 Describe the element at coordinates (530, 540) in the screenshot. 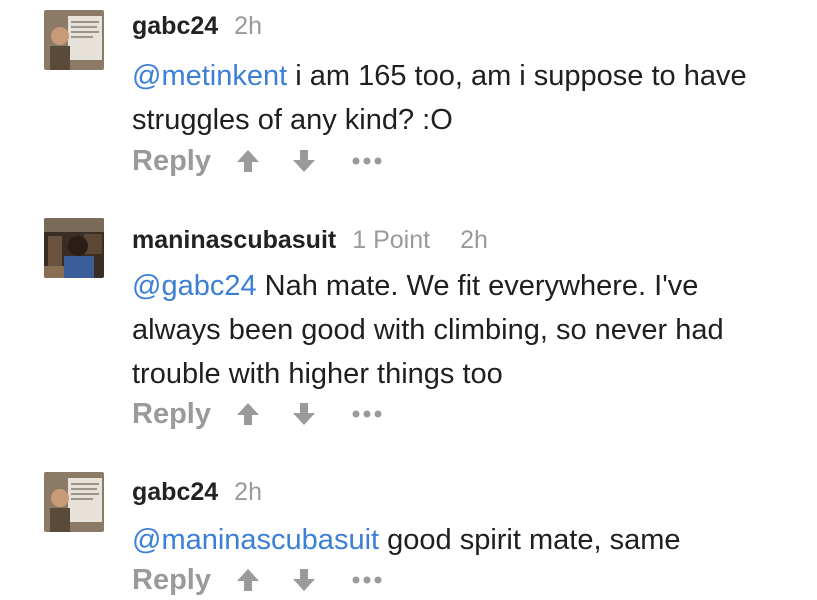

I see `comment-text: good spirit mate, same` at that location.